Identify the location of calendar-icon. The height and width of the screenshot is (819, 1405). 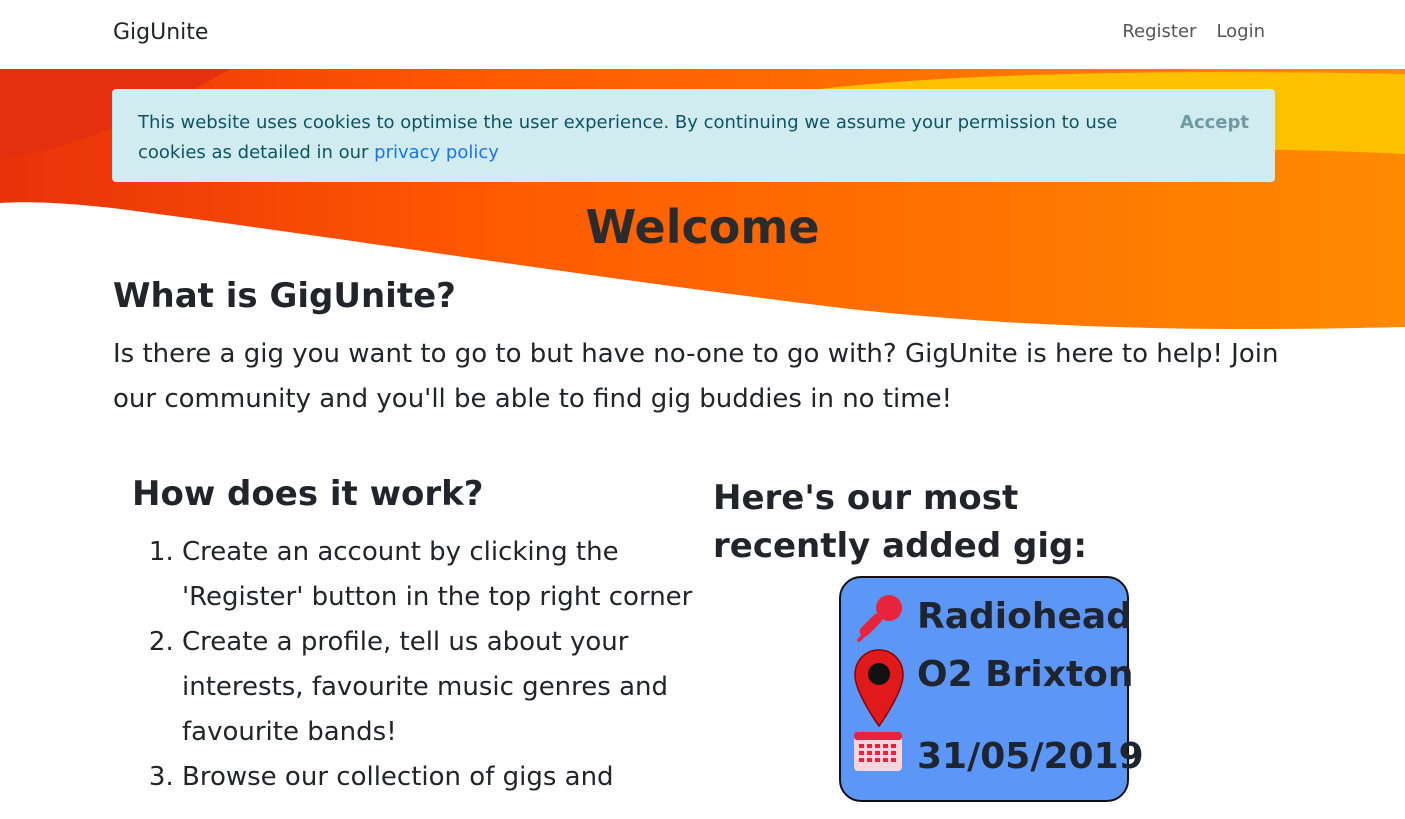
(878, 751).